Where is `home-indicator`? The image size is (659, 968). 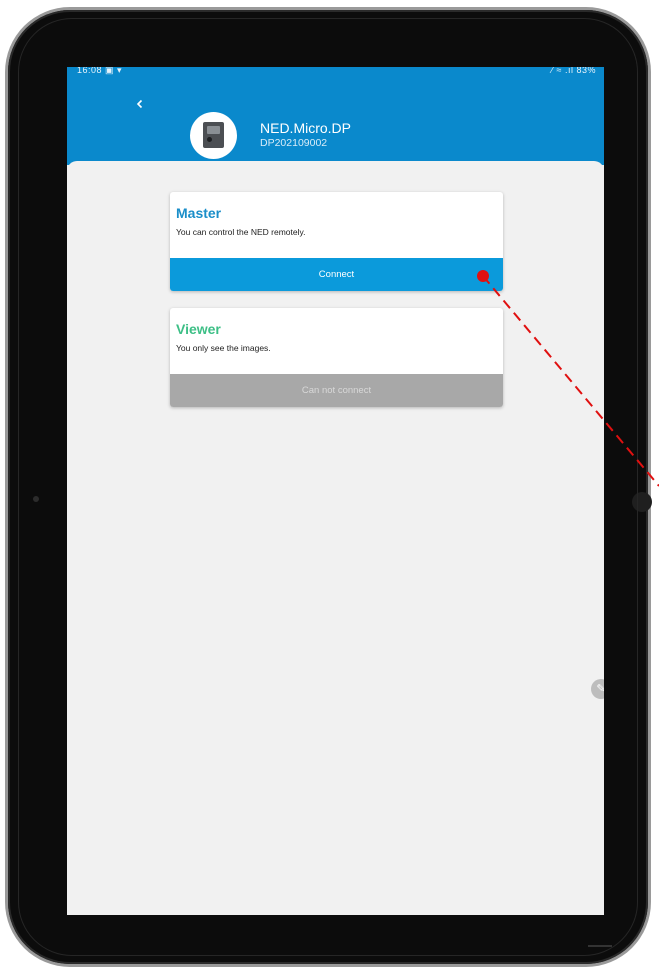
home-indicator is located at coordinates (600, 946).